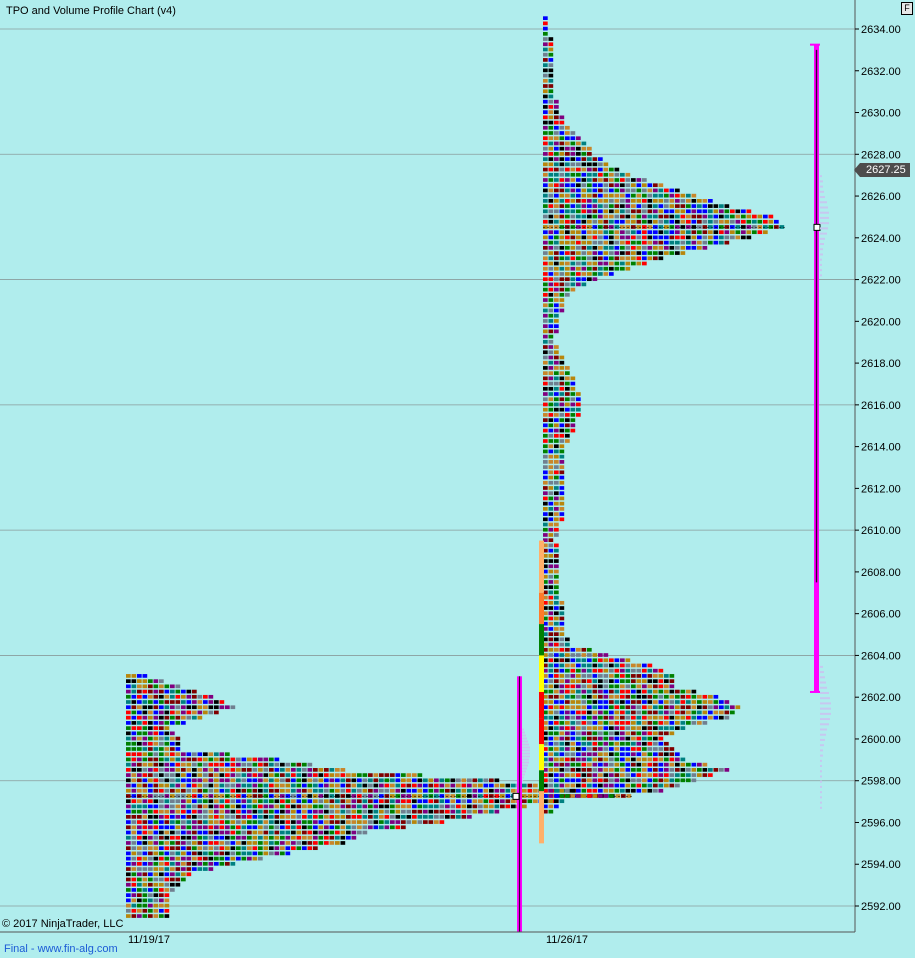 This screenshot has width=915, height=958. Describe the element at coordinates (881, 406) in the screenshot. I see `y-tick-label: 2616.00` at that location.